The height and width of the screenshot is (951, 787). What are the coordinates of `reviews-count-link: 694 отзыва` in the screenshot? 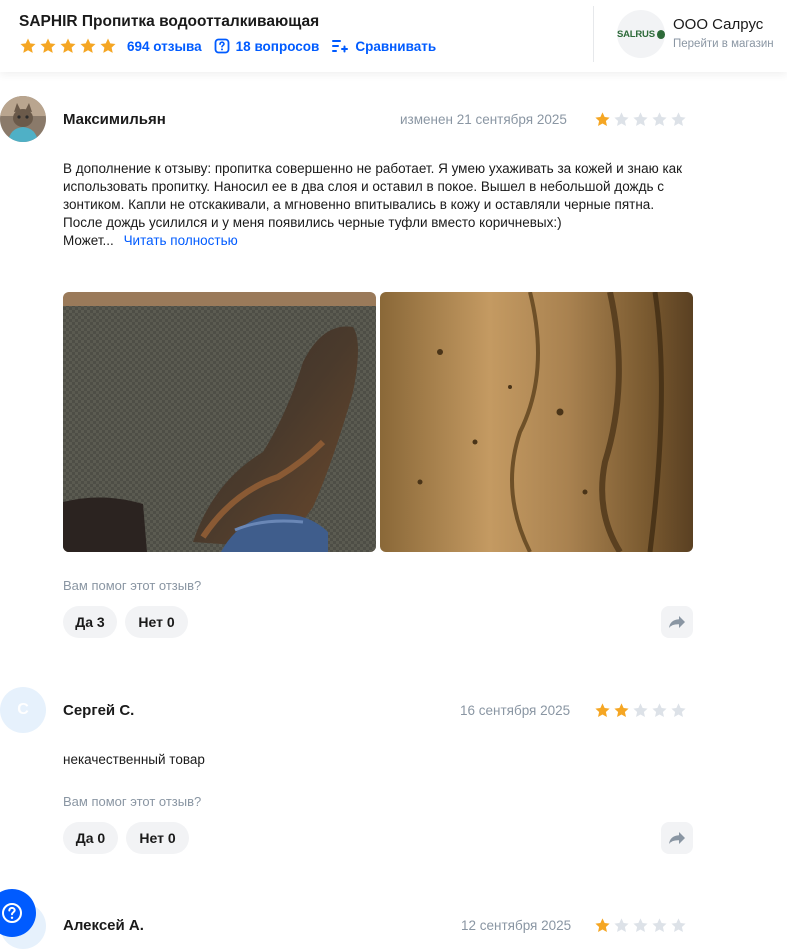 It's located at (164, 46).